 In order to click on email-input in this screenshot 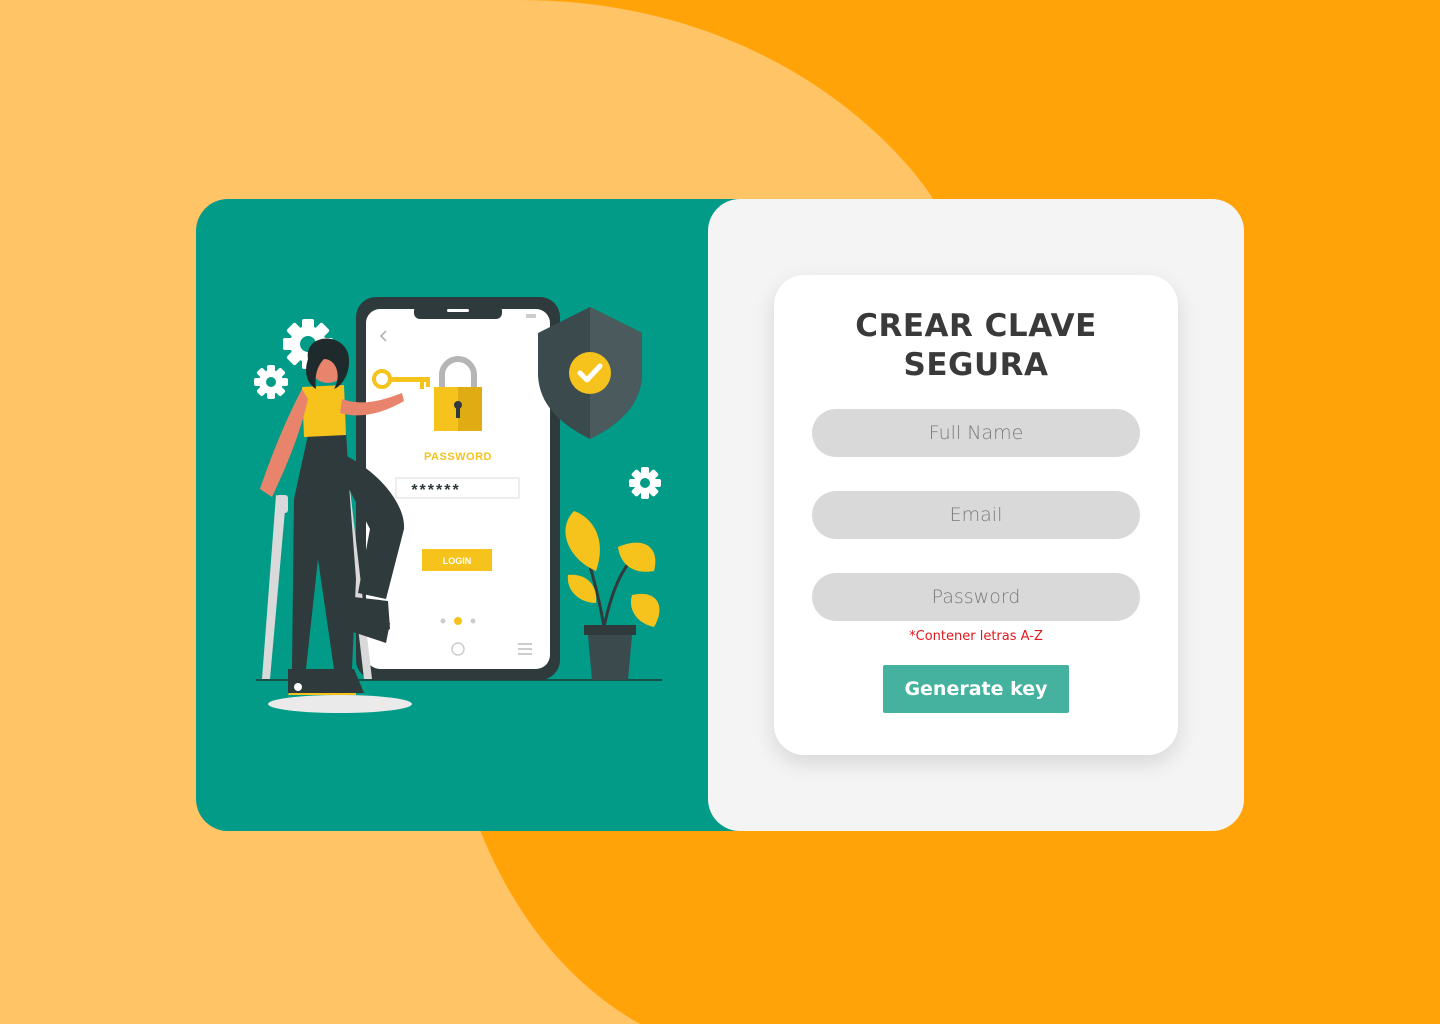, I will do `click(976, 515)`.